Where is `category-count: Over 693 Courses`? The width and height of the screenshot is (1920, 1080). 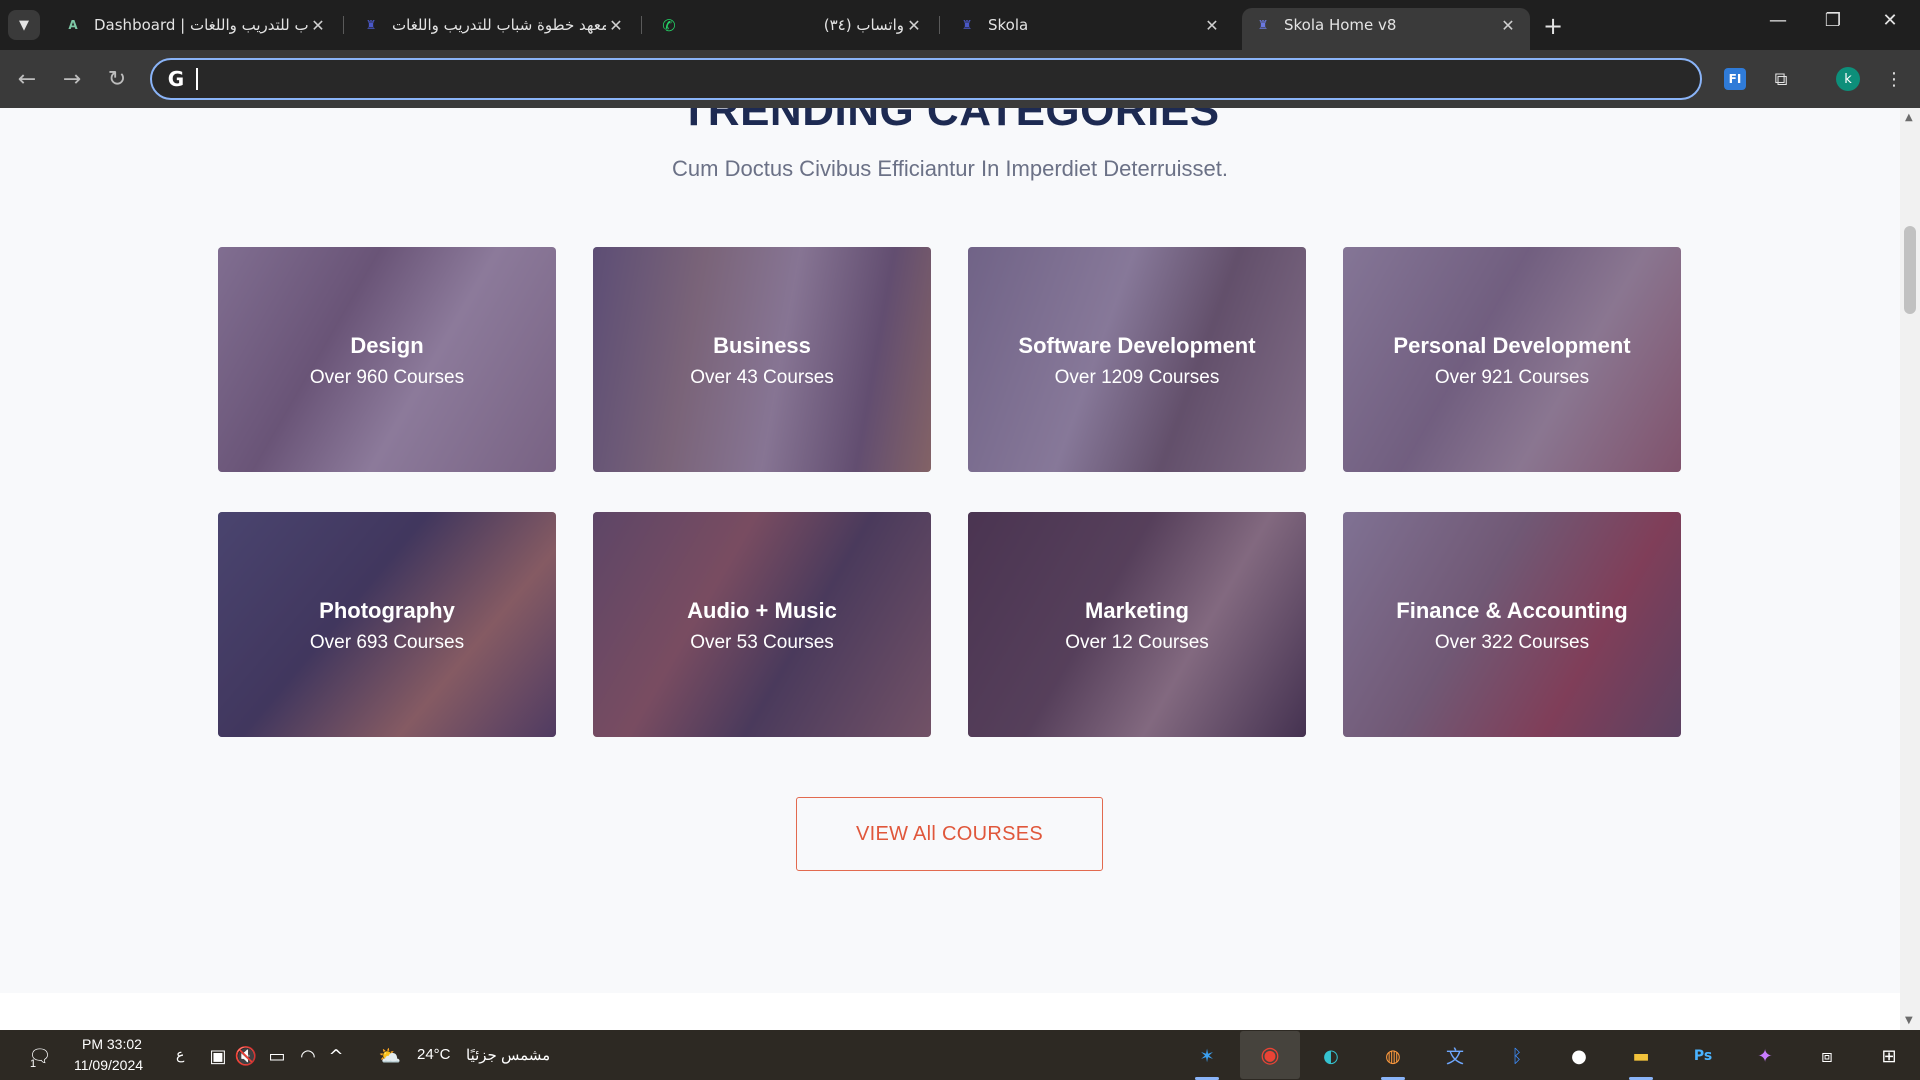
category-count: Over 693 Courses is located at coordinates (387, 642).